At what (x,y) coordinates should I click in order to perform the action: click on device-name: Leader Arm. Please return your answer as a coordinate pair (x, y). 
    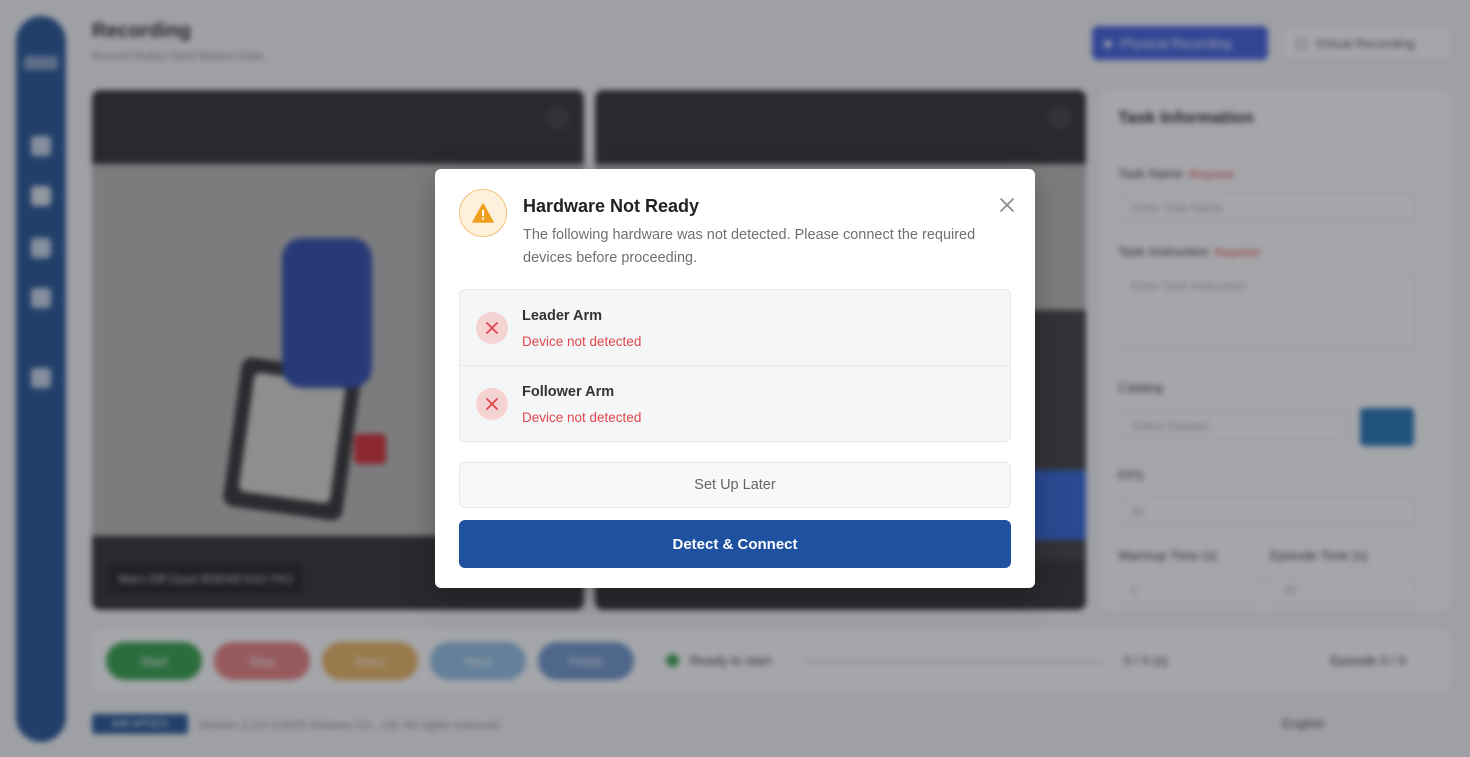
    Looking at the image, I should click on (562, 316).